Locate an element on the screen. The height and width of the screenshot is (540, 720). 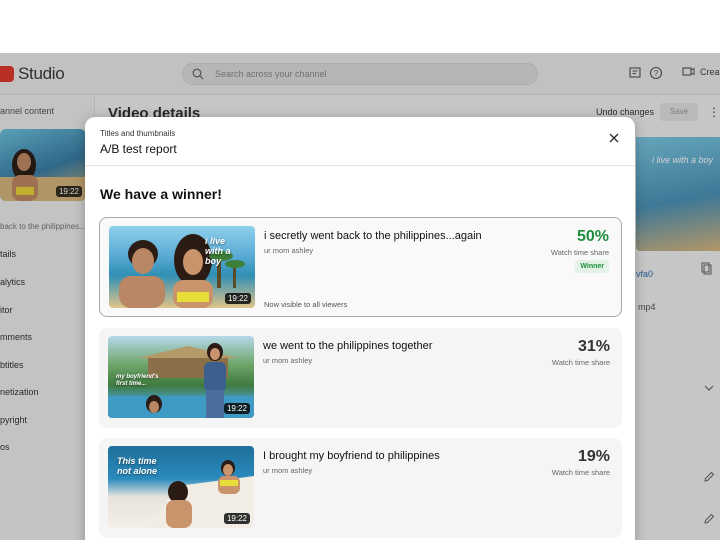
winner-badge: Winner is located at coordinates (592, 266).